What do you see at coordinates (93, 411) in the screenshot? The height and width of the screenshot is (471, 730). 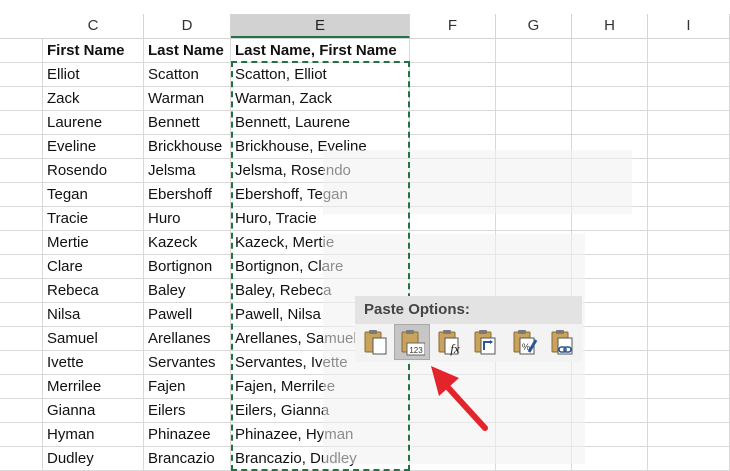 I see `cell-first-name: Gianna` at bounding box center [93, 411].